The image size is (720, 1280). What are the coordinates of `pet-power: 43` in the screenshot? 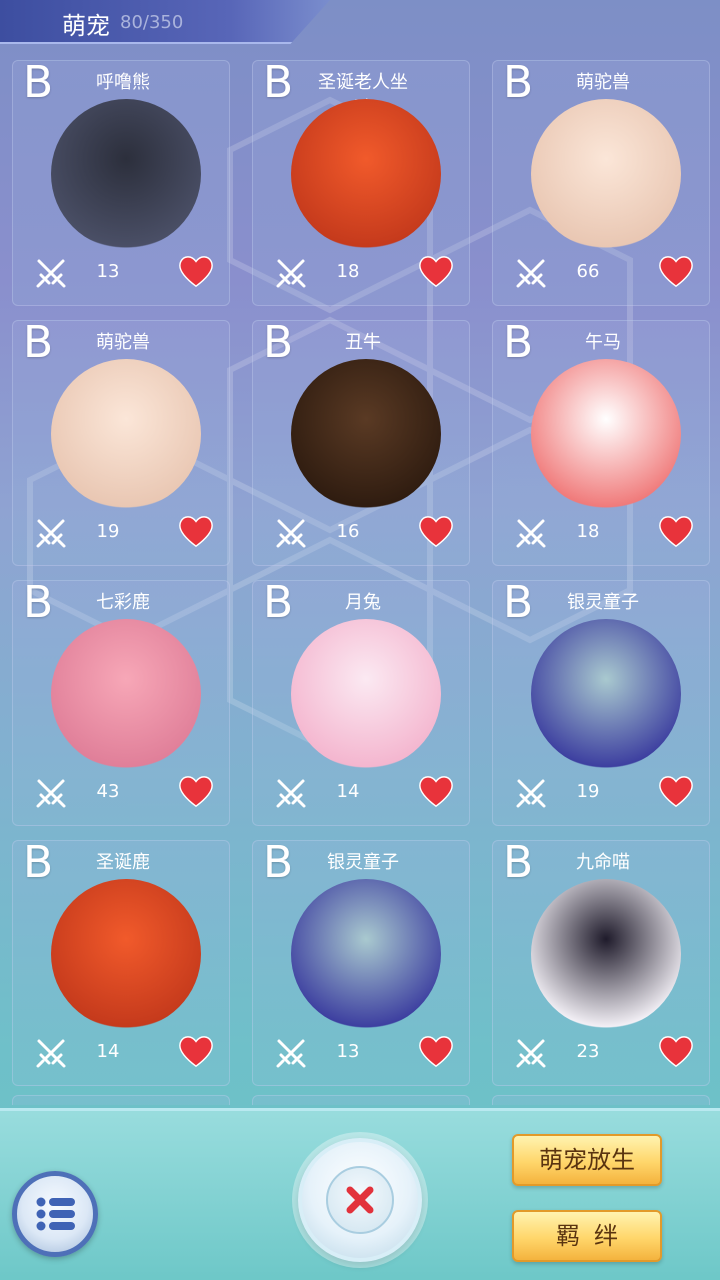 It's located at (108, 791).